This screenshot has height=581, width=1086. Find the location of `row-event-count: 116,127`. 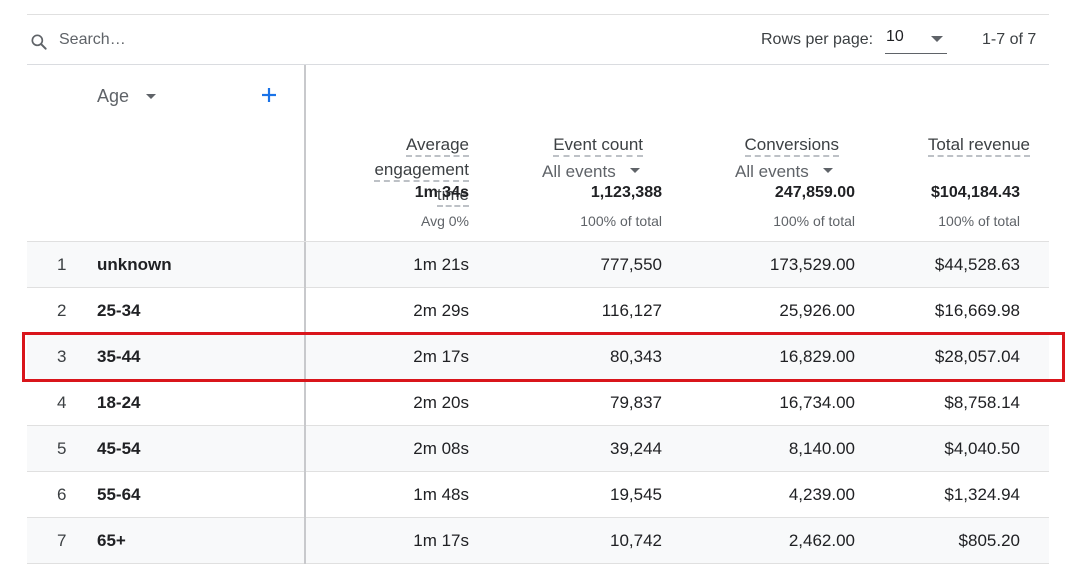

row-event-count: 116,127 is located at coordinates (631, 310).